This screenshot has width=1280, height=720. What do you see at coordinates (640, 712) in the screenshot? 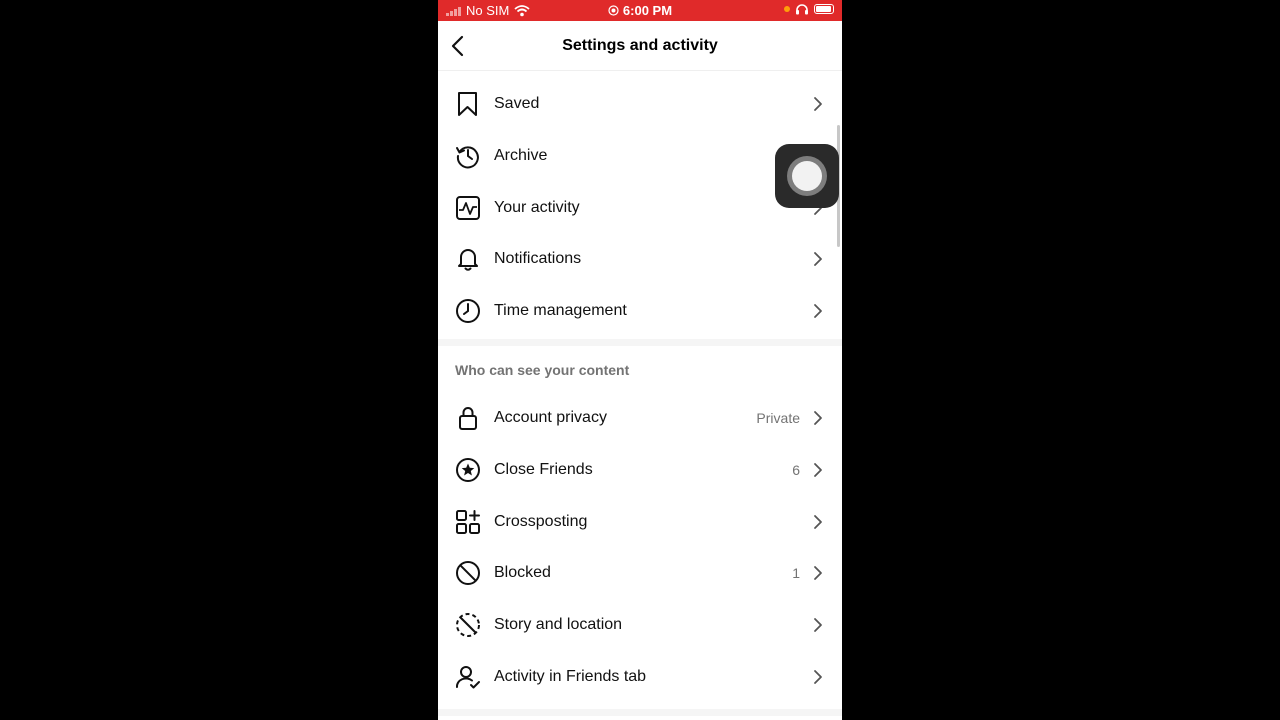
I see `bottom-divider` at bounding box center [640, 712].